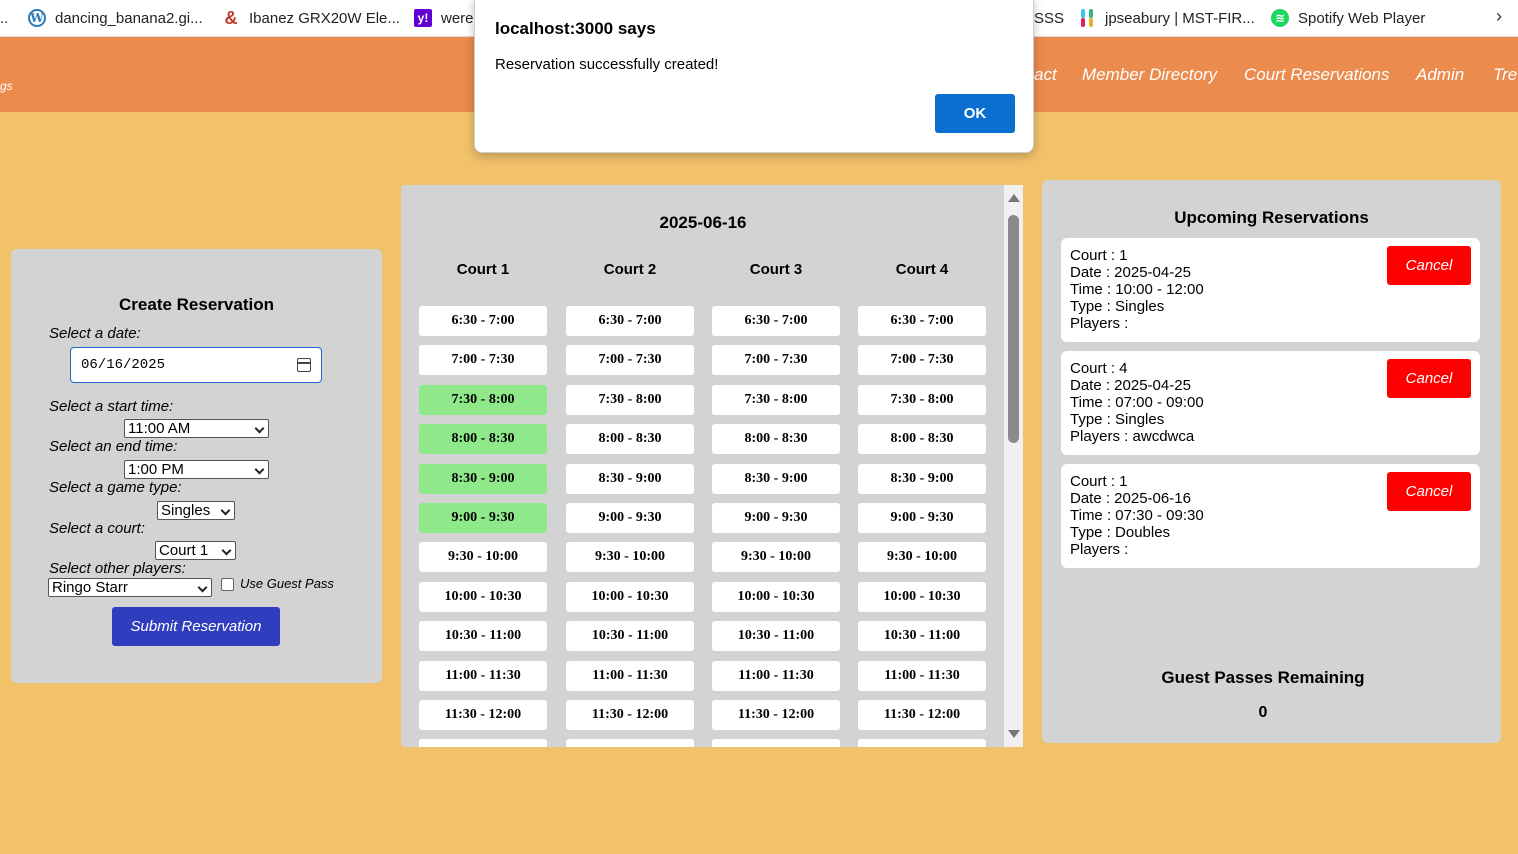  Describe the element at coordinates (196, 428) in the screenshot. I see `start-time-select: 11:00 AM` at that location.